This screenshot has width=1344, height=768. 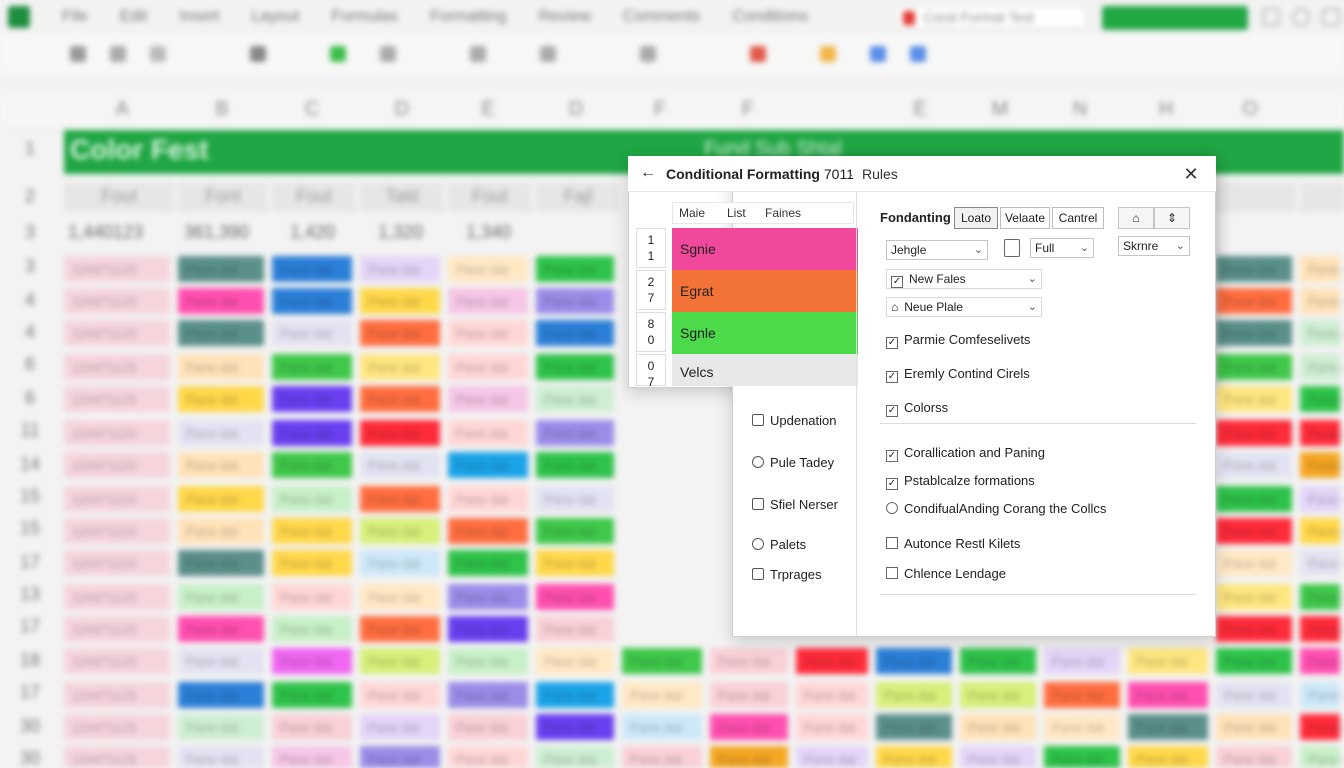 What do you see at coordinates (30, 196) in the screenshot?
I see `row-header: 2` at bounding box center [30, 196].